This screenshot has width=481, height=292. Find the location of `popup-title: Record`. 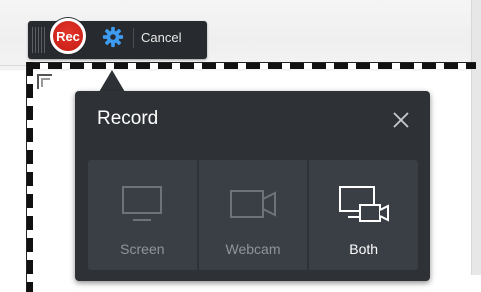

popup-title: Record is located at coordinates (128, 118).